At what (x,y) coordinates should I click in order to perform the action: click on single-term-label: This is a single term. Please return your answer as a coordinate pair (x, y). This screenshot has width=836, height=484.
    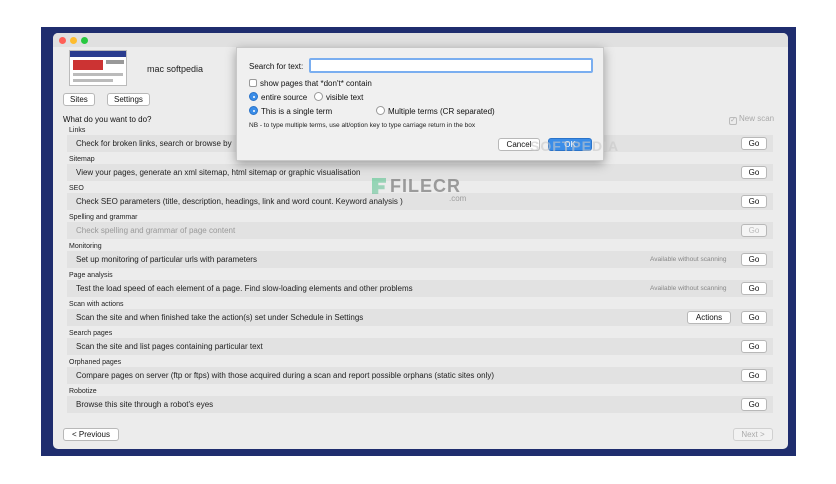
    Looking at the image, I should click on (297, 111).